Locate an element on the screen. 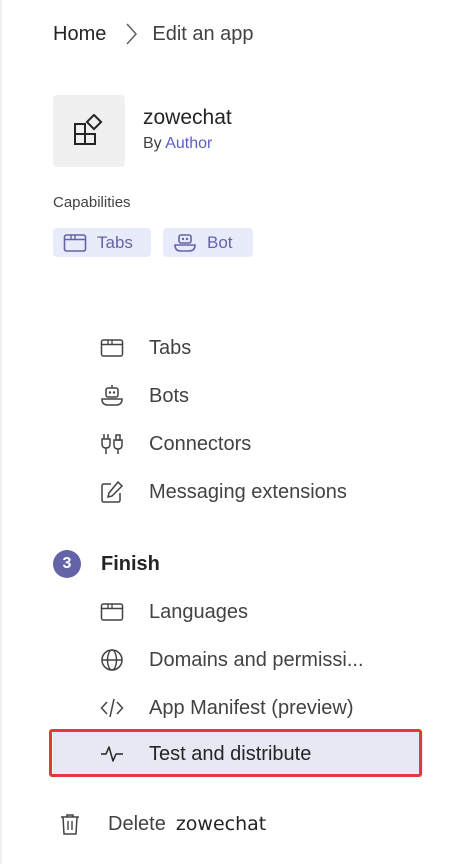 This screenshot has width=466, height=864. nav-item-label: Bots is located at coordinates (169, 395).